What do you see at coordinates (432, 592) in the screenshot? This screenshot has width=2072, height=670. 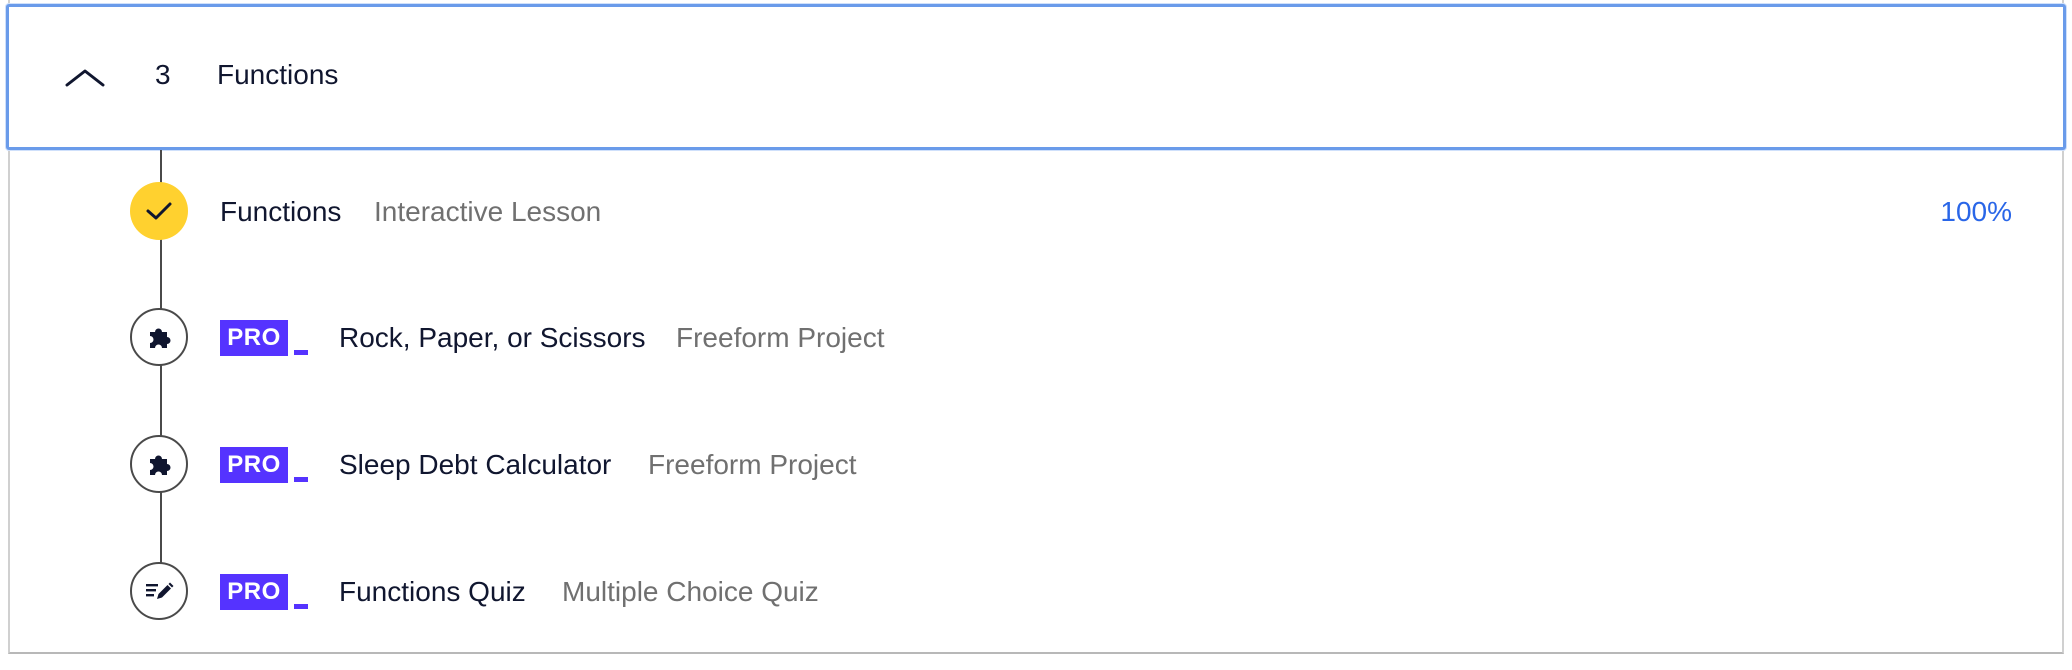 I see `item-title: Functions Quiz` at bounding box center [432, 592].